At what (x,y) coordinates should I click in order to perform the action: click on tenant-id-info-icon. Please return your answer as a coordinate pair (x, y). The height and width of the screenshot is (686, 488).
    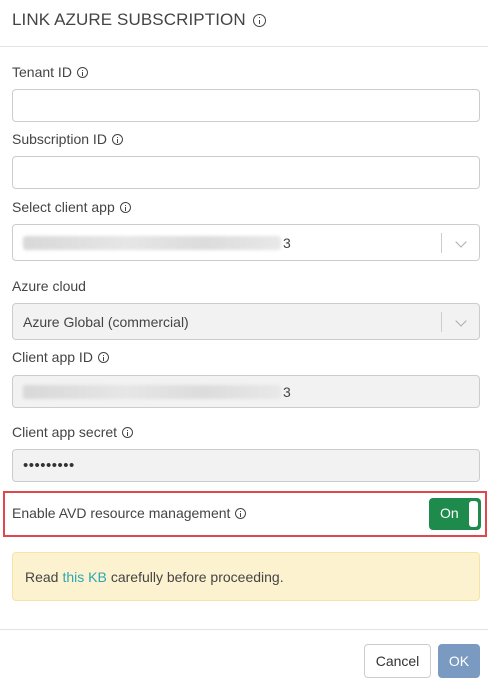
    Looking at the image, I should click on (82, 72).